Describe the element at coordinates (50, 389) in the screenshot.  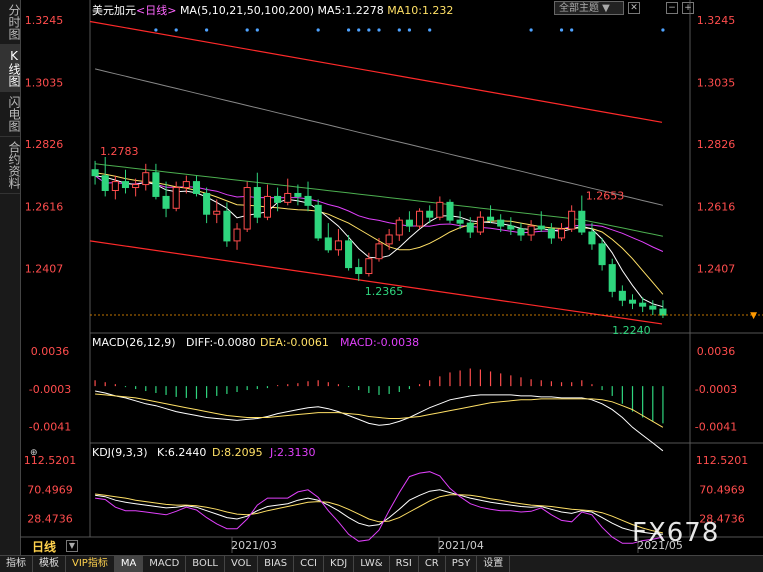
I see `macd-tick-left-1: -0.0003` at that location.